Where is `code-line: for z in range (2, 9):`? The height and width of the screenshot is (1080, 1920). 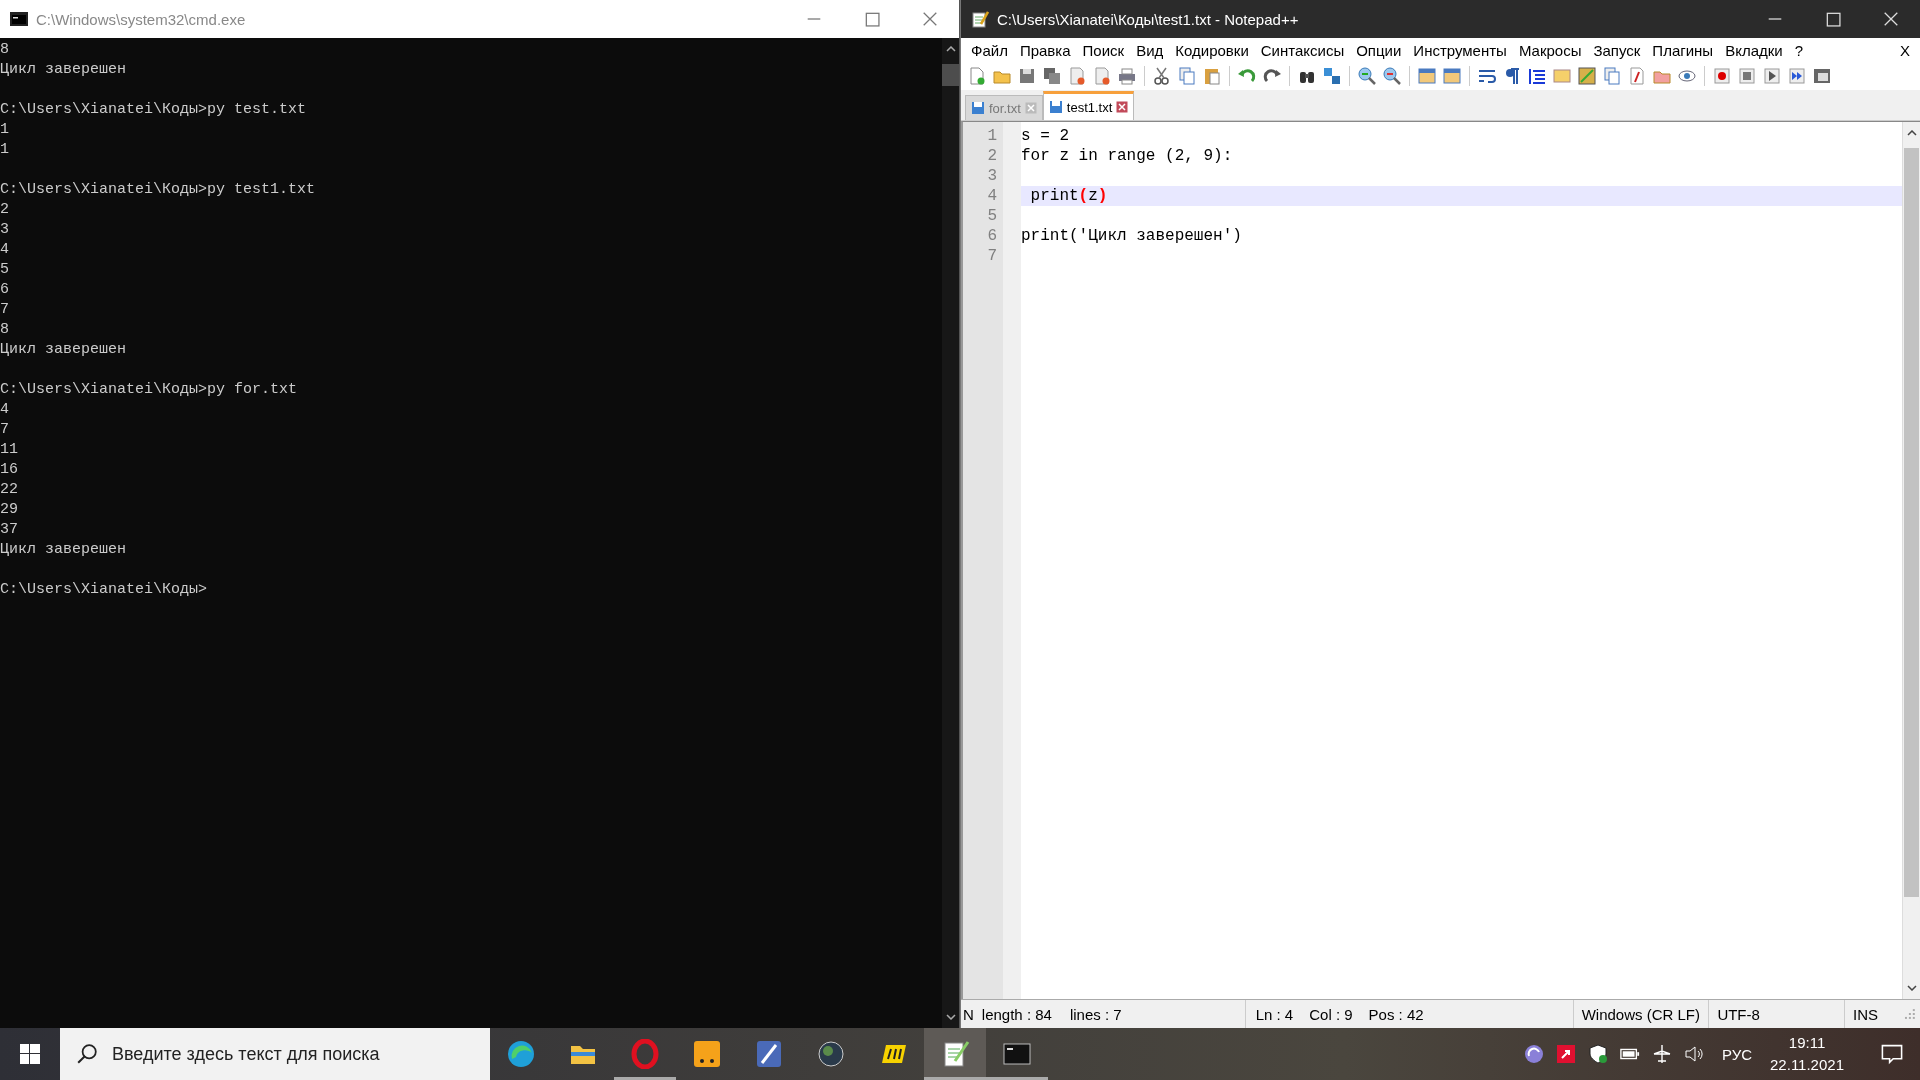
code-line: for z in range (2, 9): is located at coordinates (1127, 156).